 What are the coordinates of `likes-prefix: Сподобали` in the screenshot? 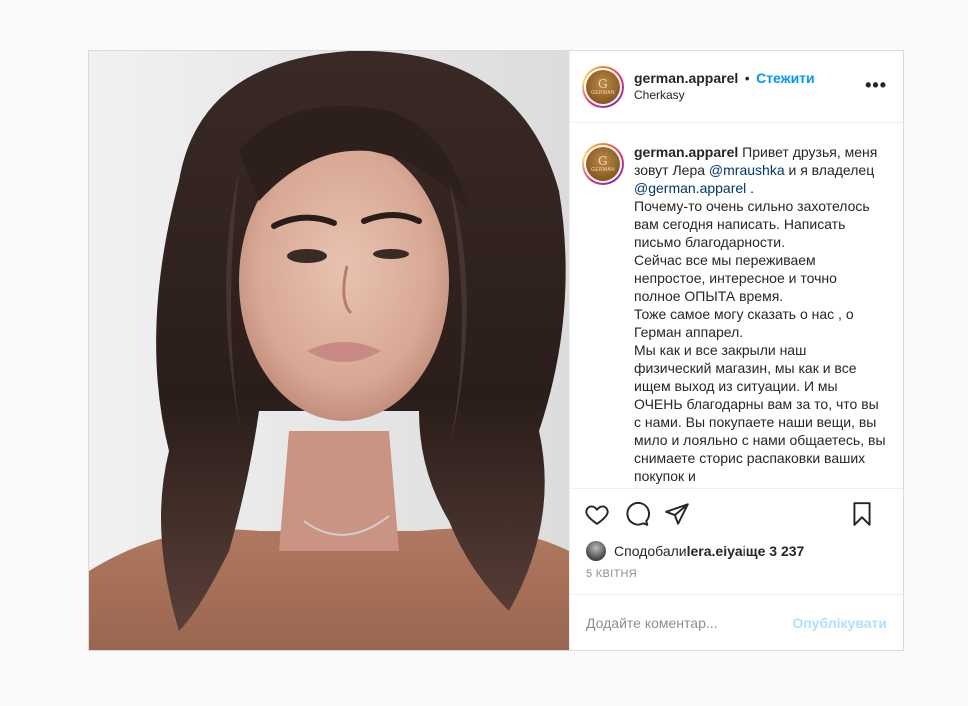 It's located at (650, 551).